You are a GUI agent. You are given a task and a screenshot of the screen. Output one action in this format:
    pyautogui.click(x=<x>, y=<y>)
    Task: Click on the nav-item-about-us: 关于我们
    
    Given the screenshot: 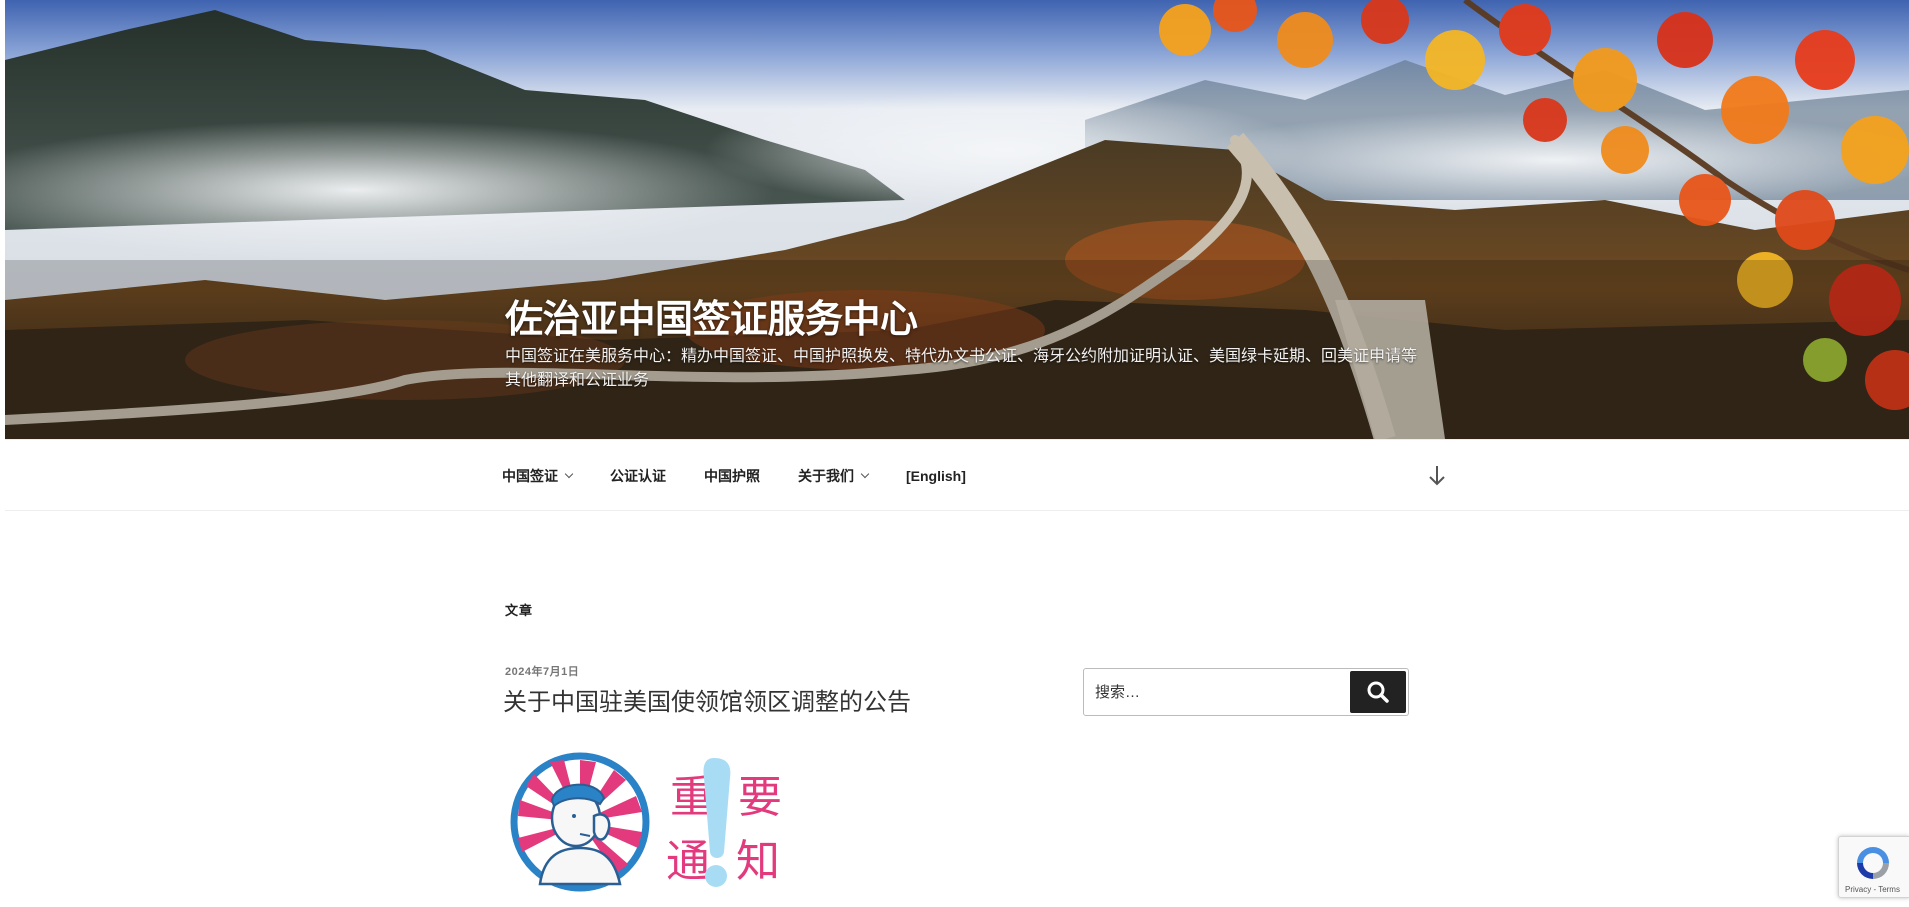 What is the action you would take?
    pyautogui.click(x=834, y=476)
    